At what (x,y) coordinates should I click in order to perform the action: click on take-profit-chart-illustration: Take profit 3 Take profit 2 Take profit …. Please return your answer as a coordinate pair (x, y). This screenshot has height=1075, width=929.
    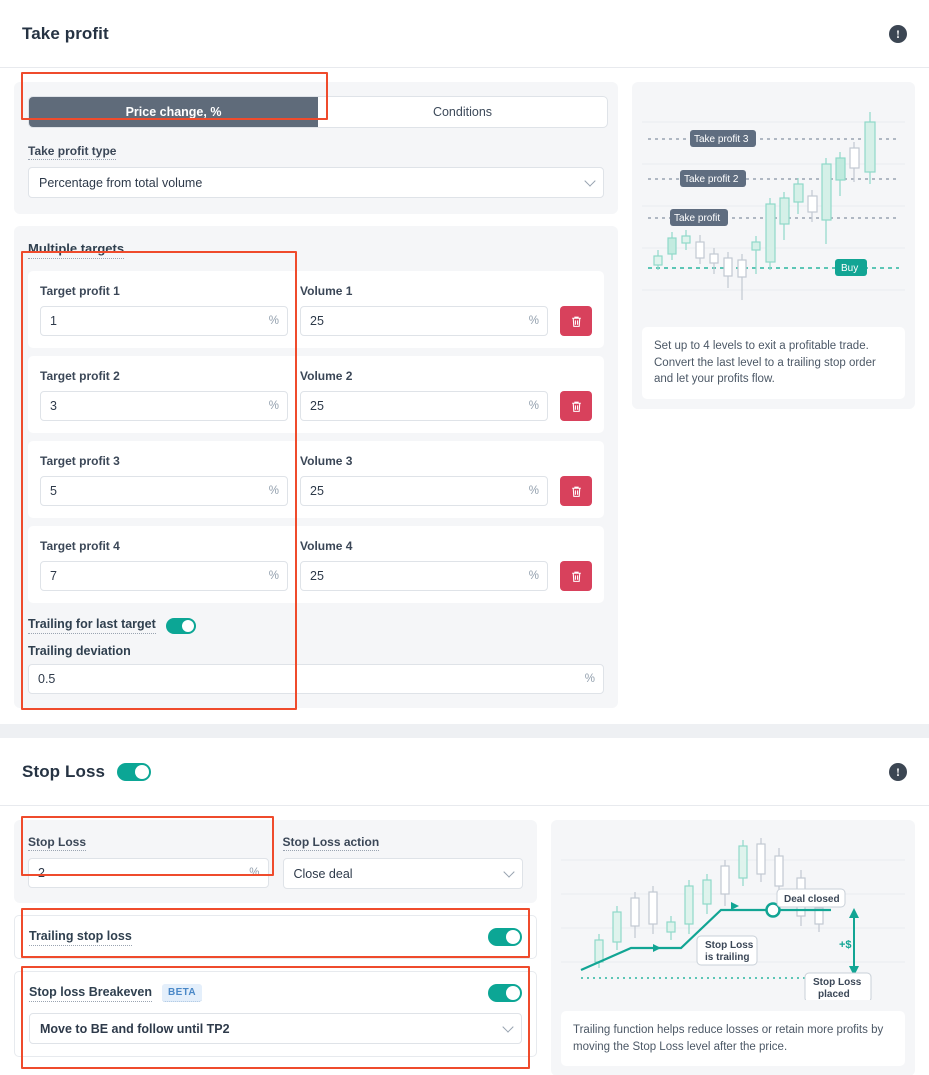
    Looking at the image, I should click on (773, 206).